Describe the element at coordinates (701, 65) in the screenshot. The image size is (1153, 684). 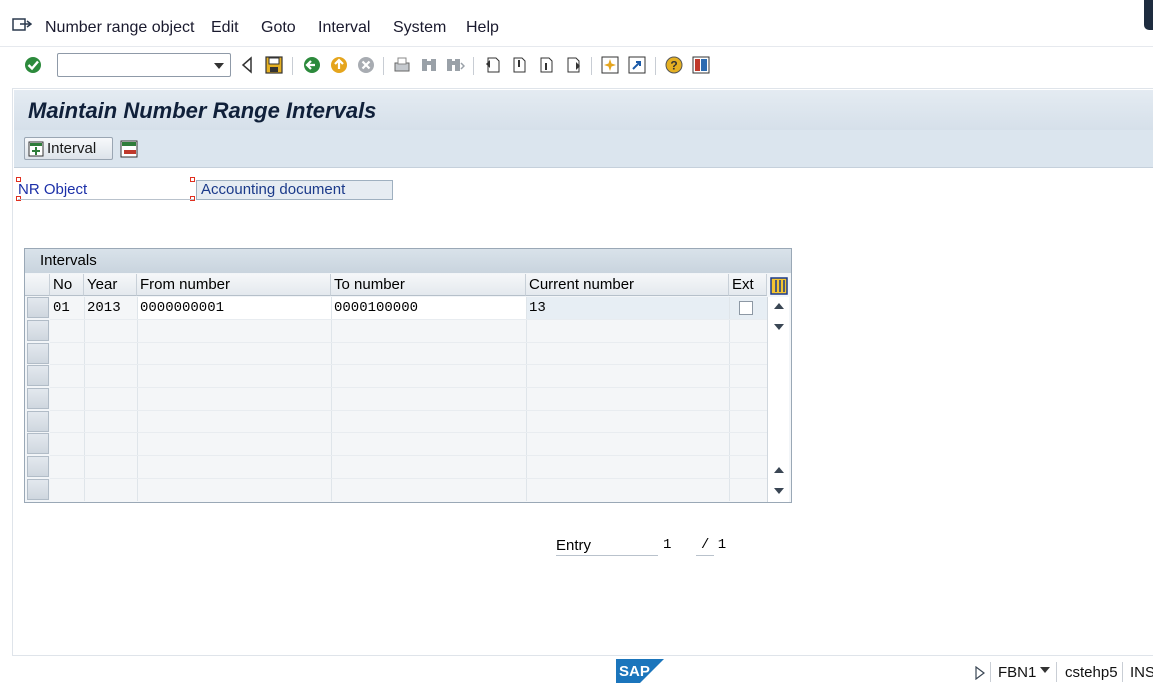
I see `layout-icon` at that location.